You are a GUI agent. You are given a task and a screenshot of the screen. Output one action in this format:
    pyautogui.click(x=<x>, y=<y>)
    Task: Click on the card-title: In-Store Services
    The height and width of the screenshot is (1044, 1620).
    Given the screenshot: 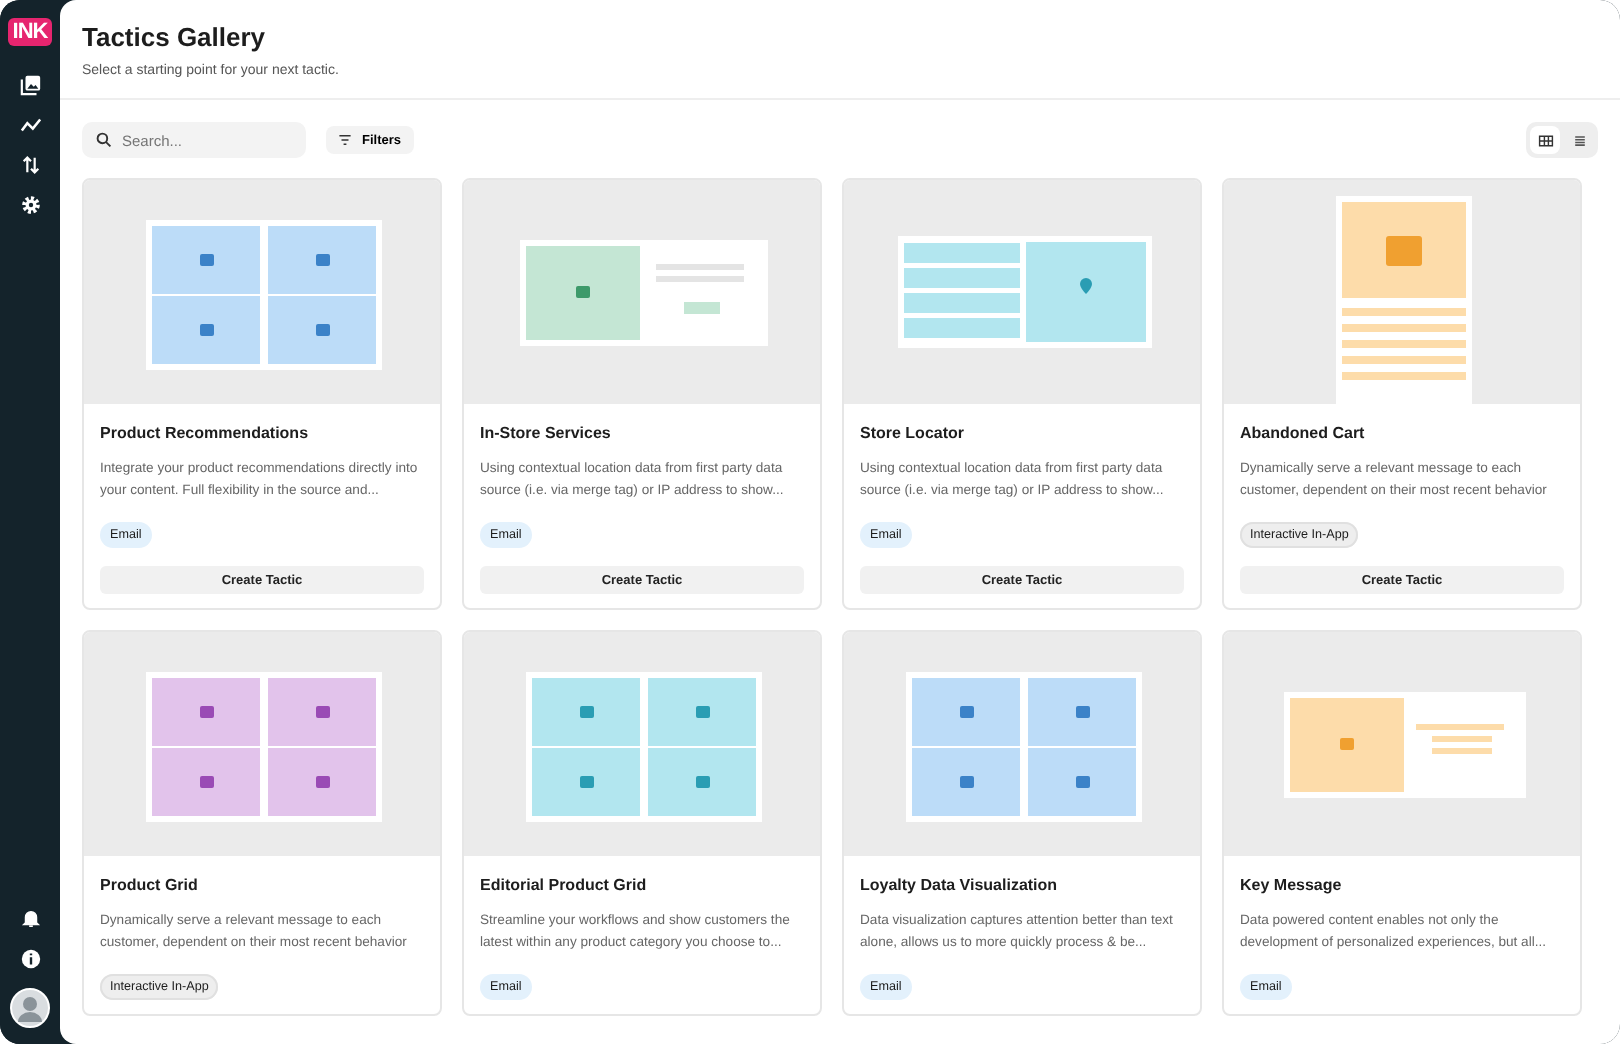 What is the action you would take?
    pyautogui.click(x=546, y=433)
    